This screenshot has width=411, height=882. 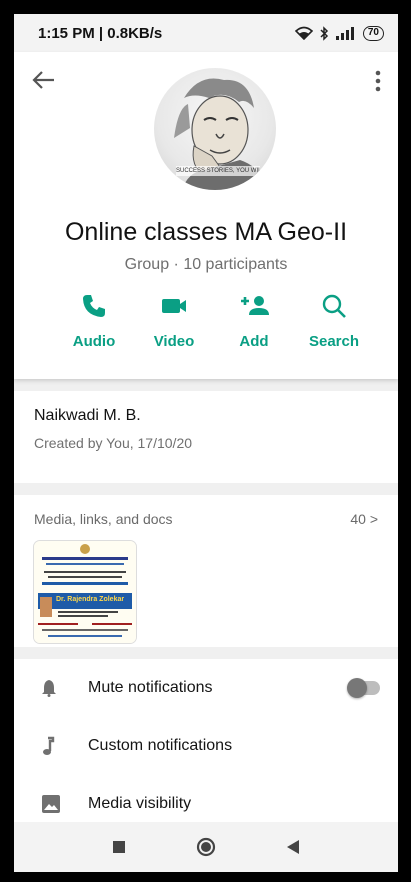 I want to click on avatar-caption: SUCCESS STORIES, YOU WIL, so click(x=218, y=171).